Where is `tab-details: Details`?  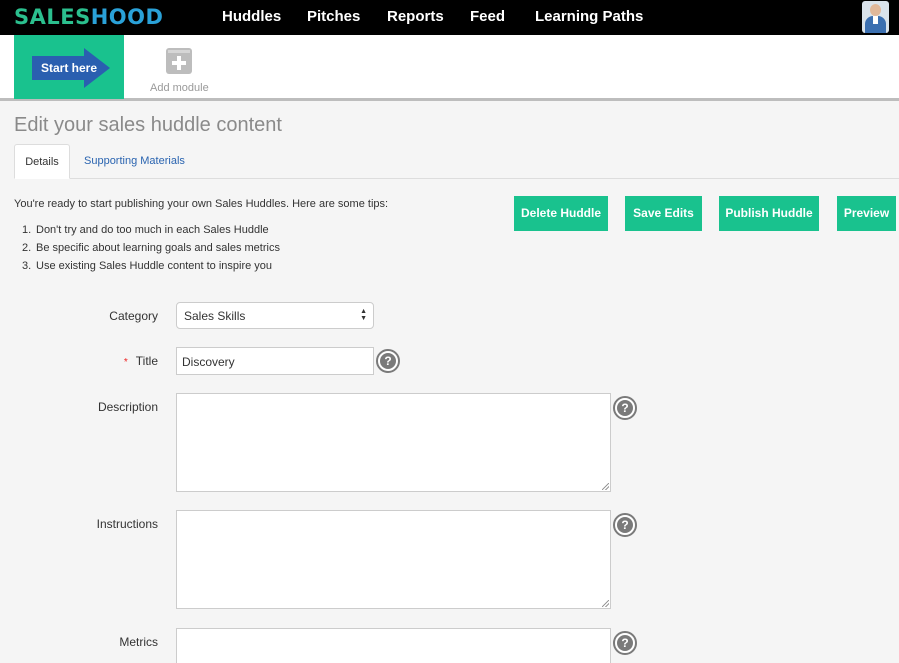 tab-details: Details is located at coordinates (42, 161).